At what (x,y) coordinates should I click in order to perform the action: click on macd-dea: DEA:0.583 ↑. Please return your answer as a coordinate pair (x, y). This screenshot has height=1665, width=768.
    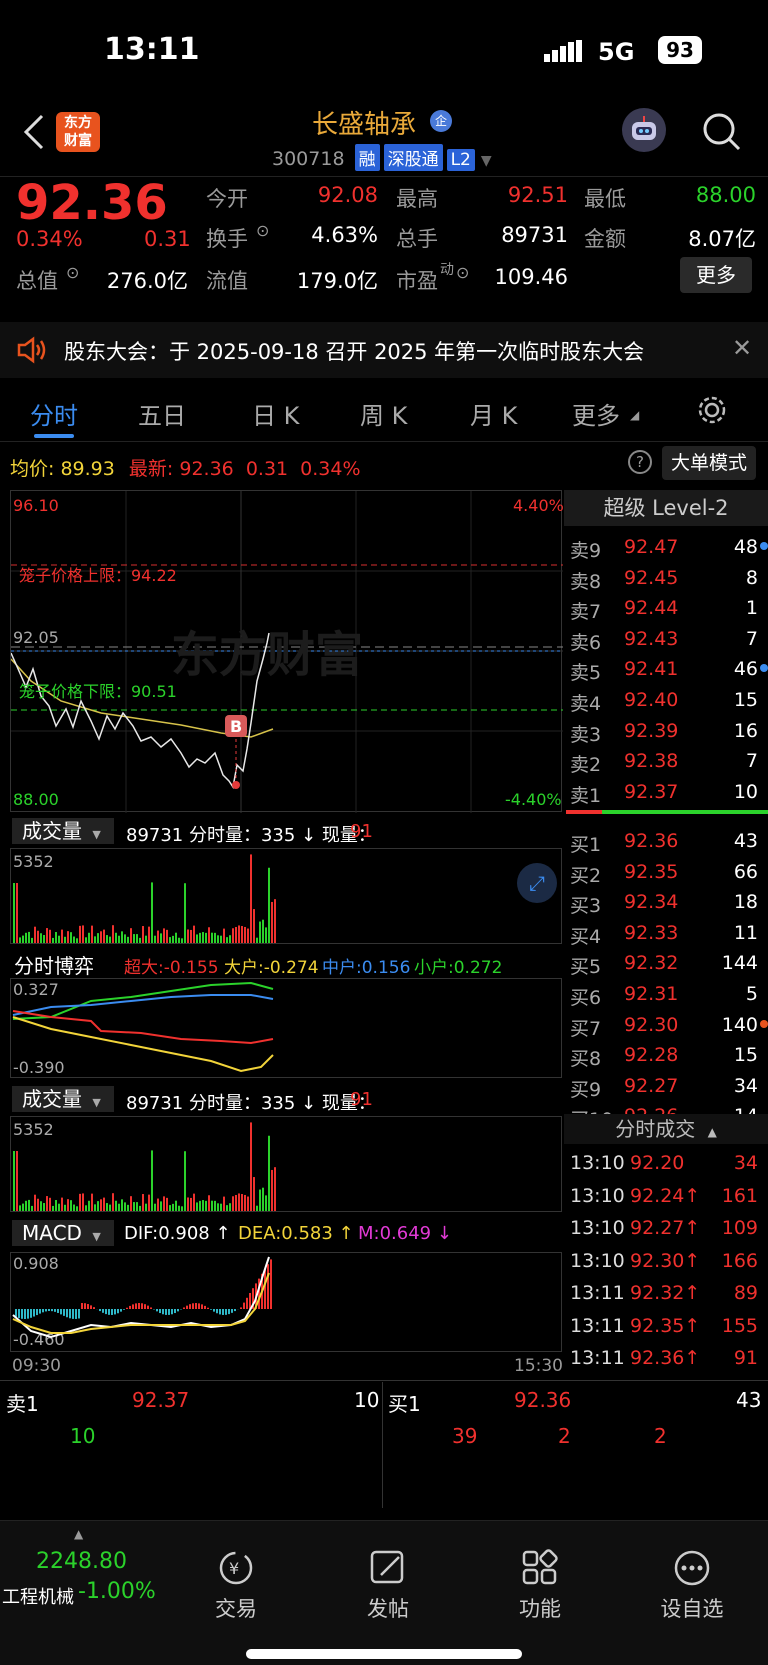
    Looking at the image, I should click on (296, 1233).